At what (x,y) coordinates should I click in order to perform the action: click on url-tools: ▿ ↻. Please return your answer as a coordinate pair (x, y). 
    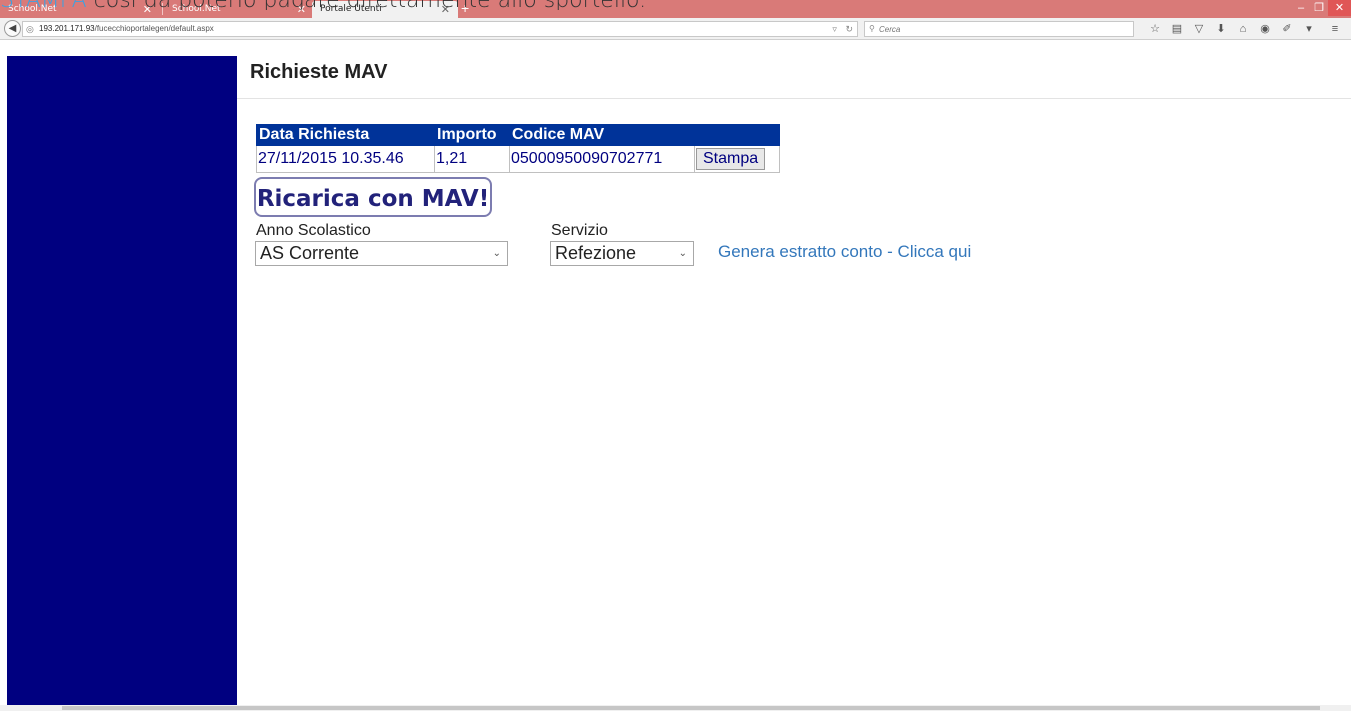
    Looking at the image, I should click on (842, 29).